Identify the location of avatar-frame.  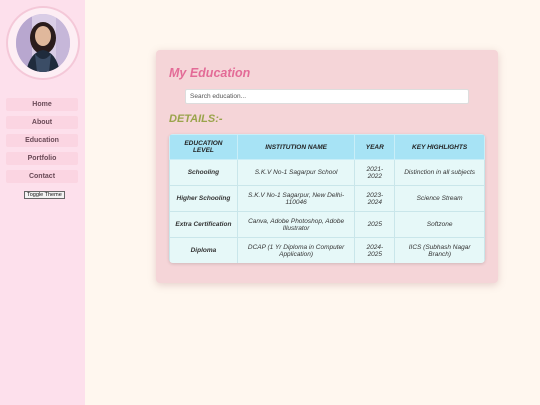
(43, 43).